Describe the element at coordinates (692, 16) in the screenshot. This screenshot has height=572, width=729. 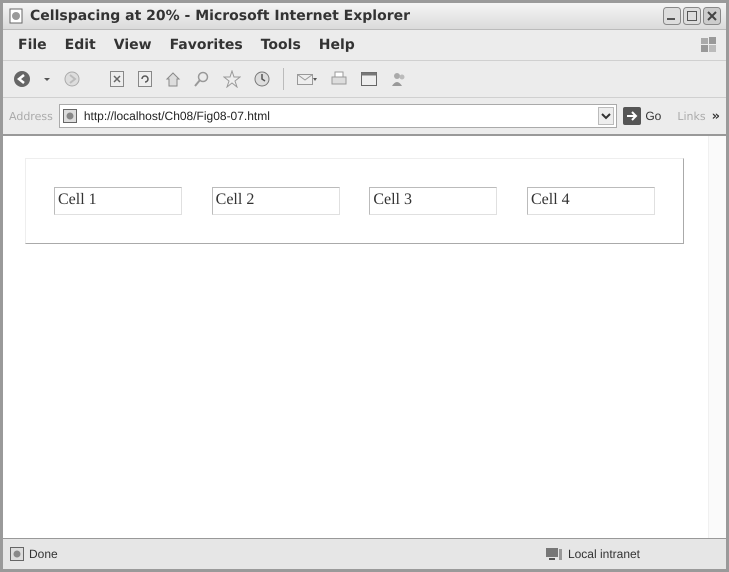
I see `maximize-icon` at that location.